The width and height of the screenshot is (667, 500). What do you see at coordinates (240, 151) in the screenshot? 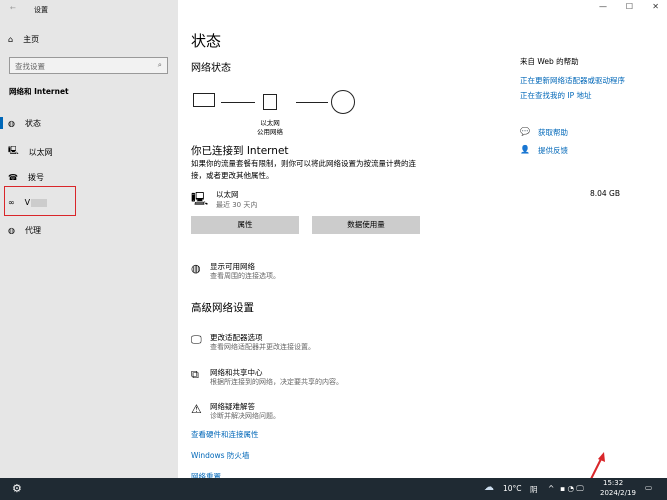
I see `connected-heading: 你已连接到 Internet` at bounding box center [240, 151].